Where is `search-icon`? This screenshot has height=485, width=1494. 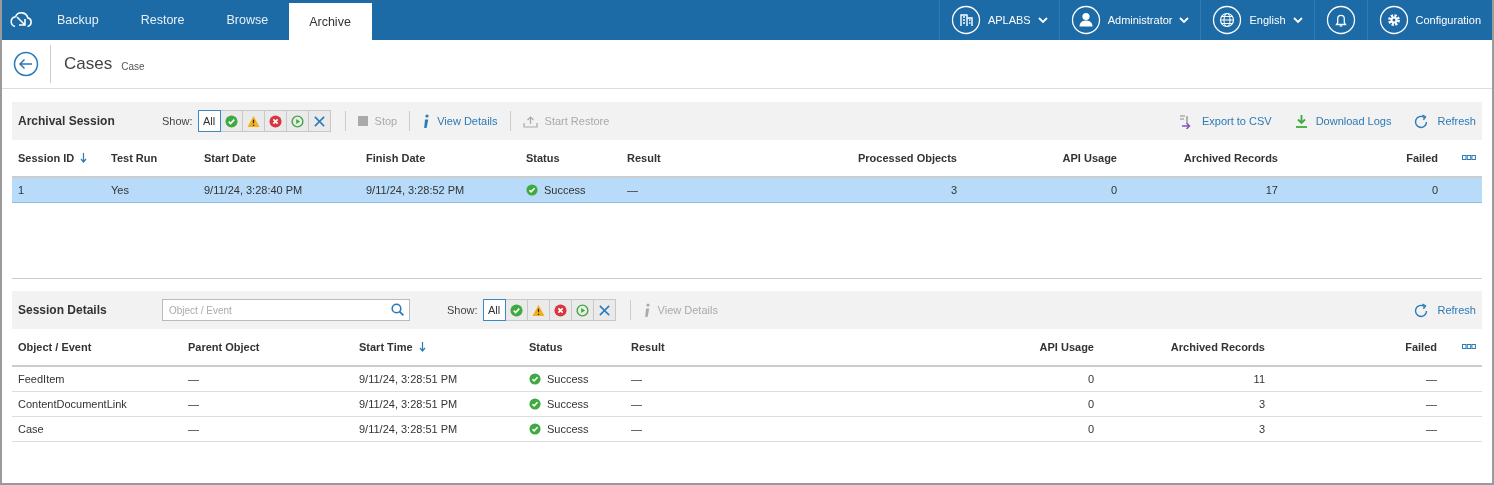
search-icon is located at coordinates (397, 309).